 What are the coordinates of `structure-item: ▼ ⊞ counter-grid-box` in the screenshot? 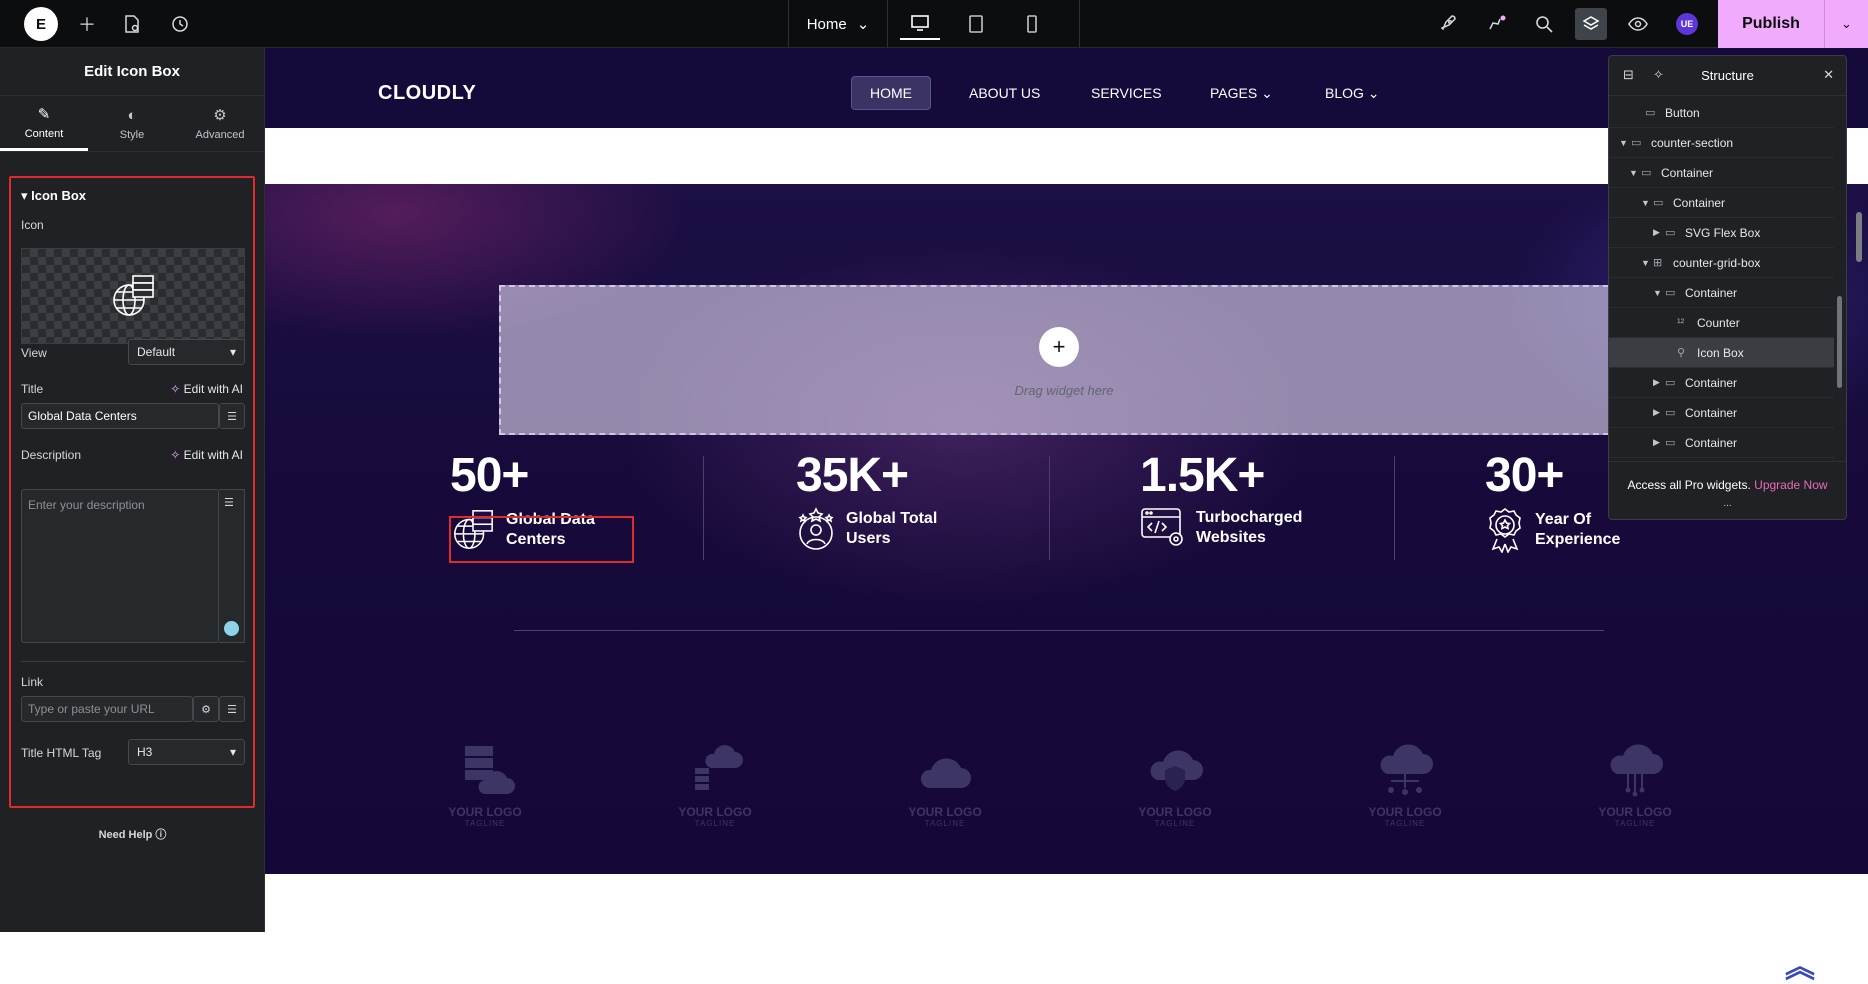 It's located at (1721, 263).